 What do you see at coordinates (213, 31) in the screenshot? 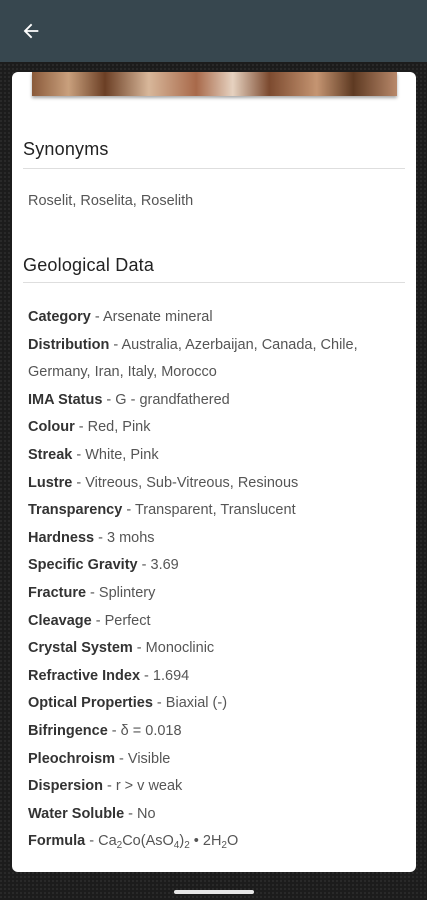
I see `app-bar` at bounding box center [213, 31].